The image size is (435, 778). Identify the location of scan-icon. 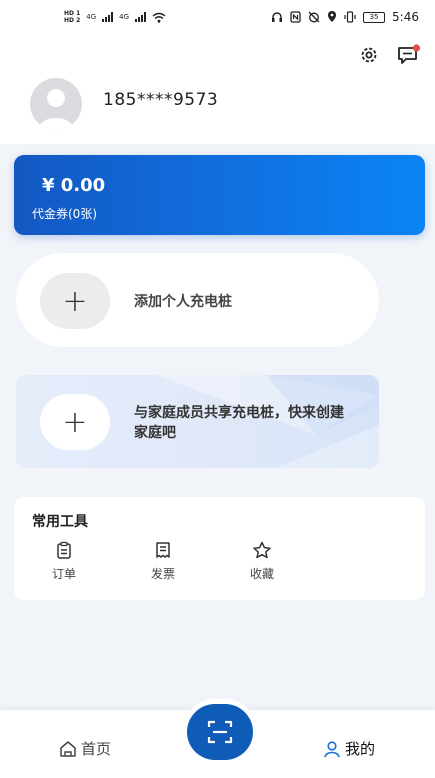
(220, 732).